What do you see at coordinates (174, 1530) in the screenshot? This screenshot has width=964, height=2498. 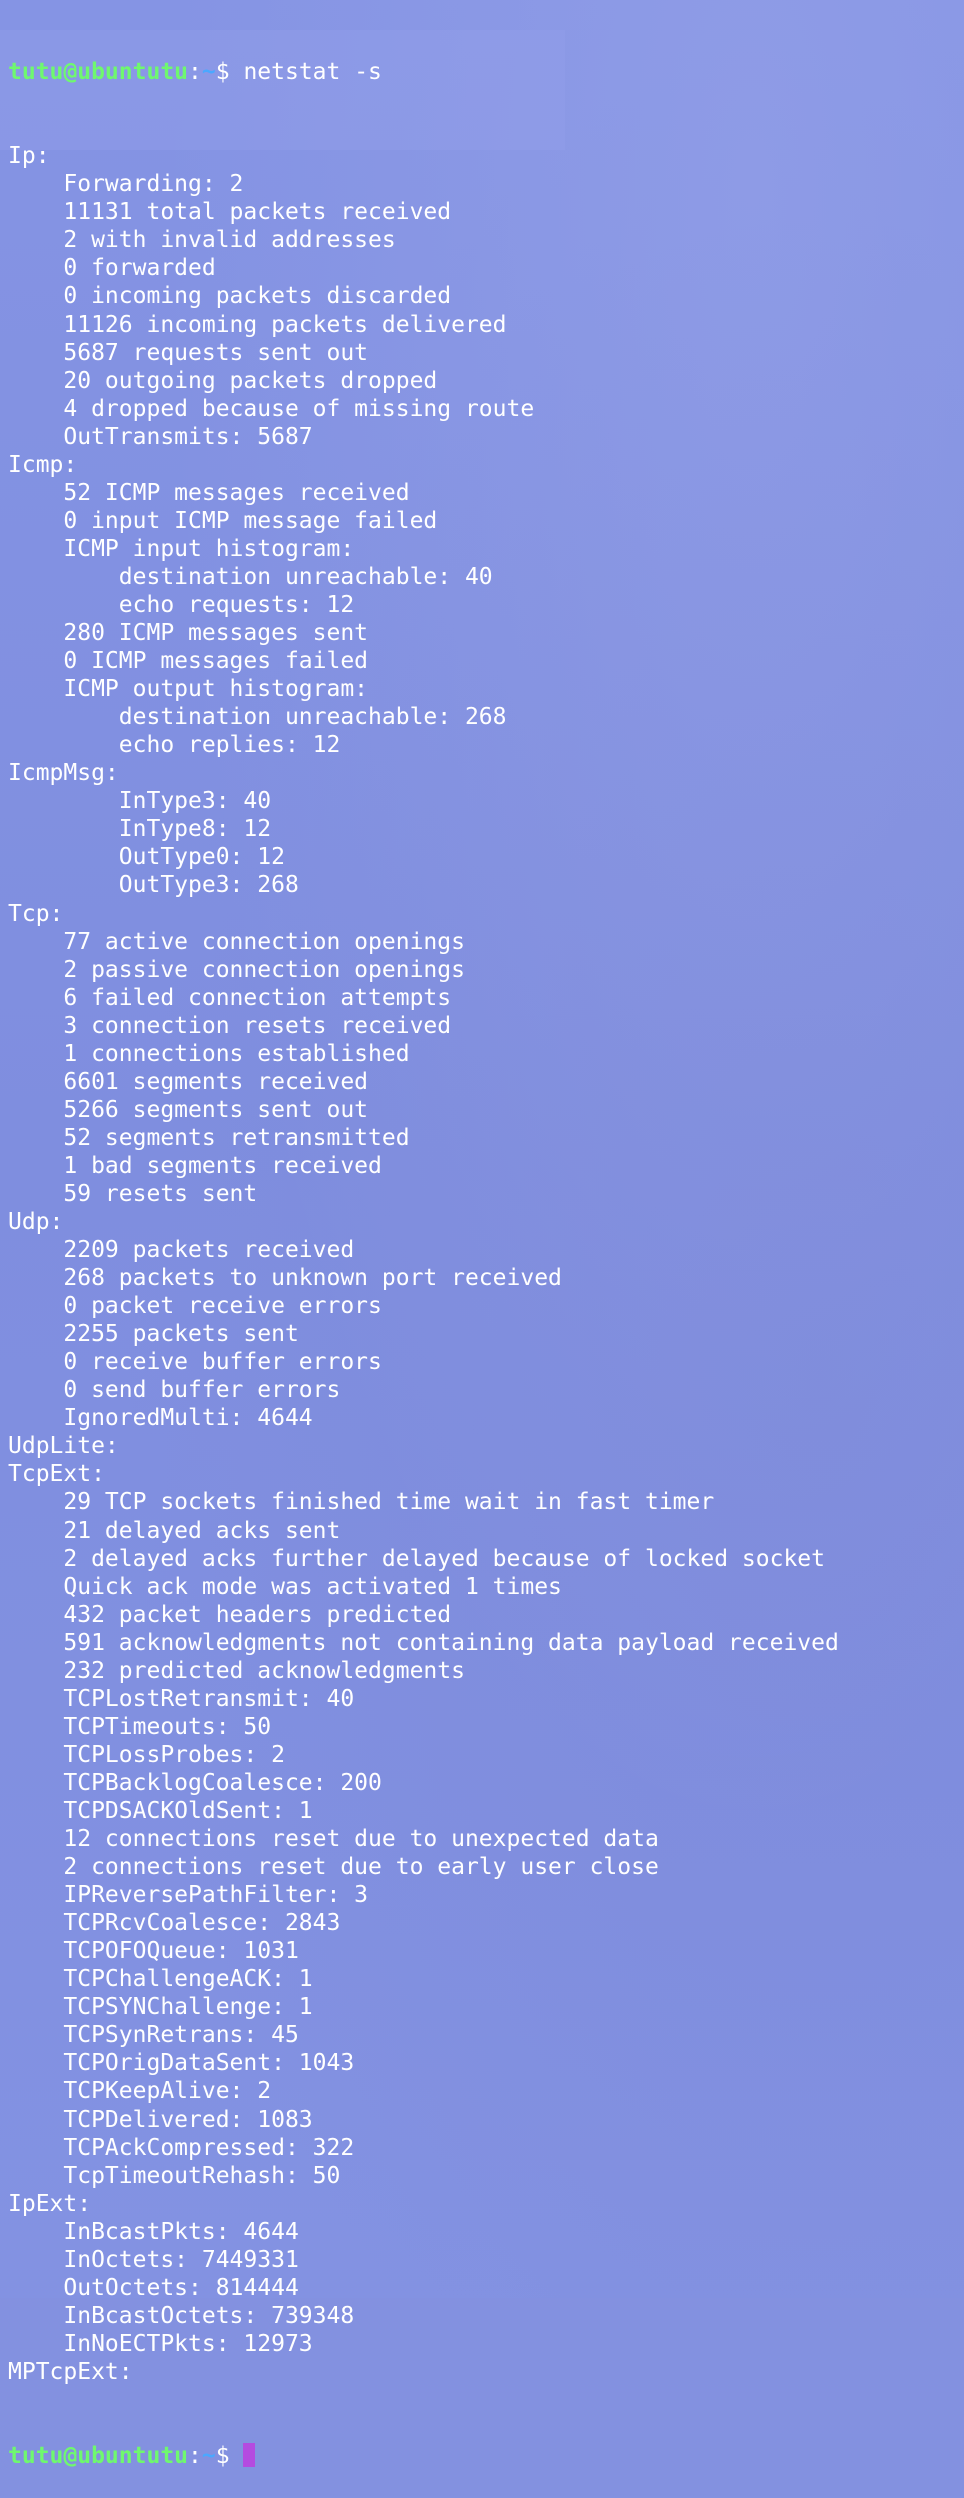 I see `output-line: 21 delayed acks sent` at bounding box center [174, 1530].